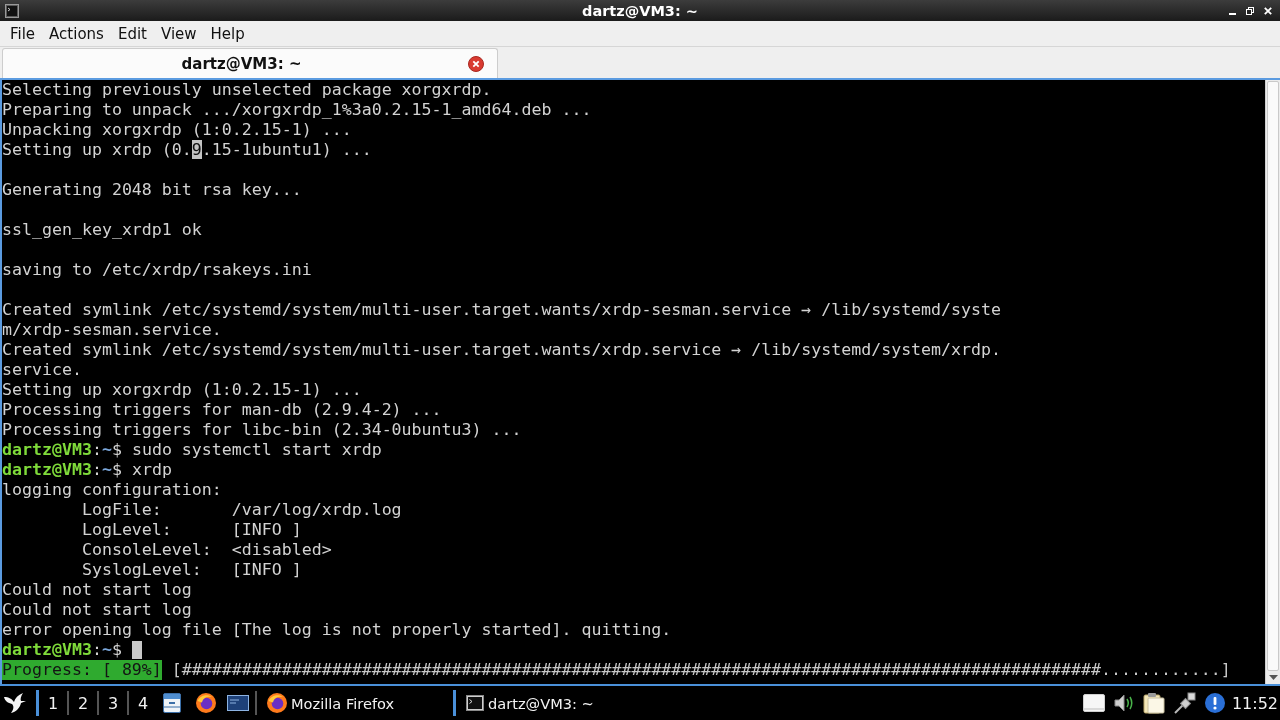  I want to click on tab: dartz@VM3: ~, so click(250, 63).